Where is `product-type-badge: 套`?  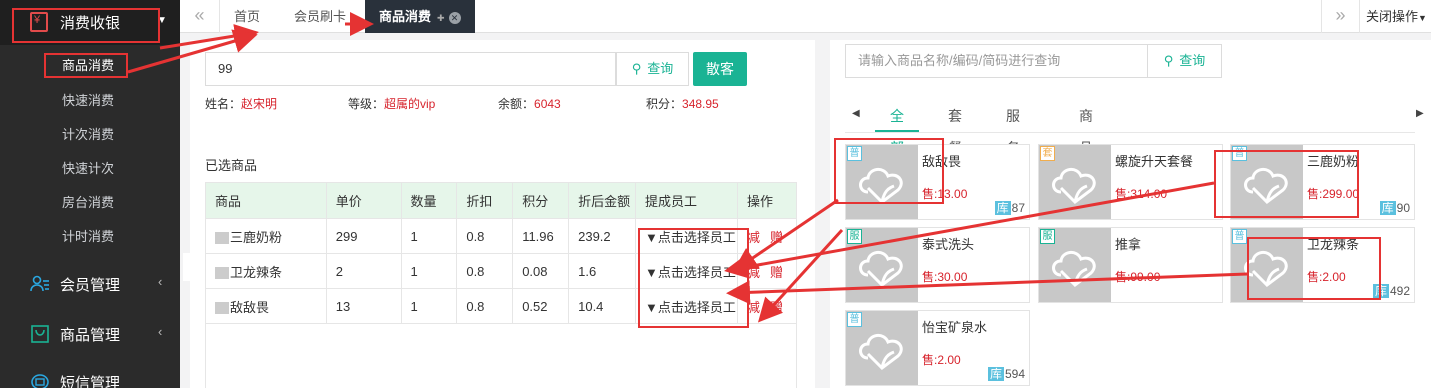
product-type-badge: 套 is located at coordinates (1047, 153).